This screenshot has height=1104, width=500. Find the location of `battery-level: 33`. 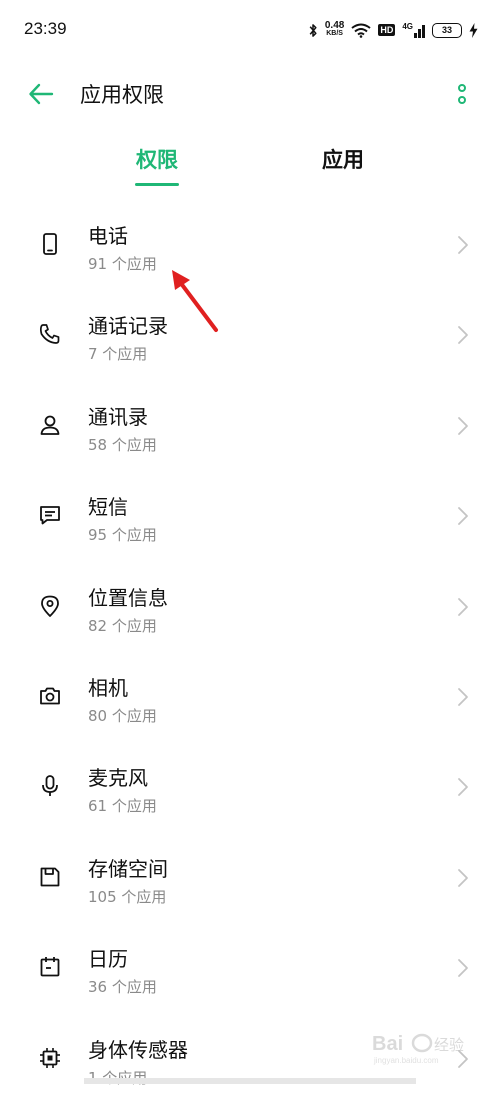

battery-level: 33 is located at coordinates (446, 29).